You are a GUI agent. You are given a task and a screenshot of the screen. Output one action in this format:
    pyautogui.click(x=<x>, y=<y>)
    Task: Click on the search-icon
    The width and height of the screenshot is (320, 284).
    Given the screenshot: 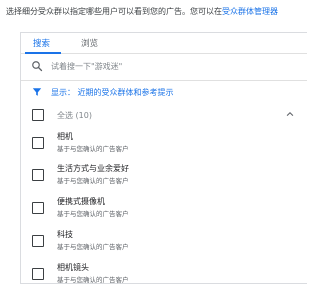 What is the action you would take?
    pyautogui.click(x=37, y=66)
    